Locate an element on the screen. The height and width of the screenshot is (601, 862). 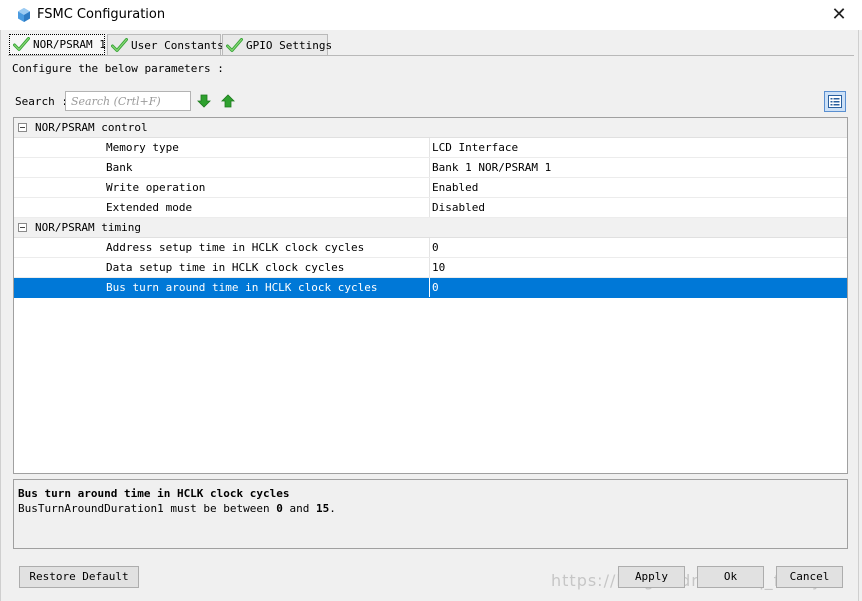
close-icon: ✕ is located at coordinates (839, 14).